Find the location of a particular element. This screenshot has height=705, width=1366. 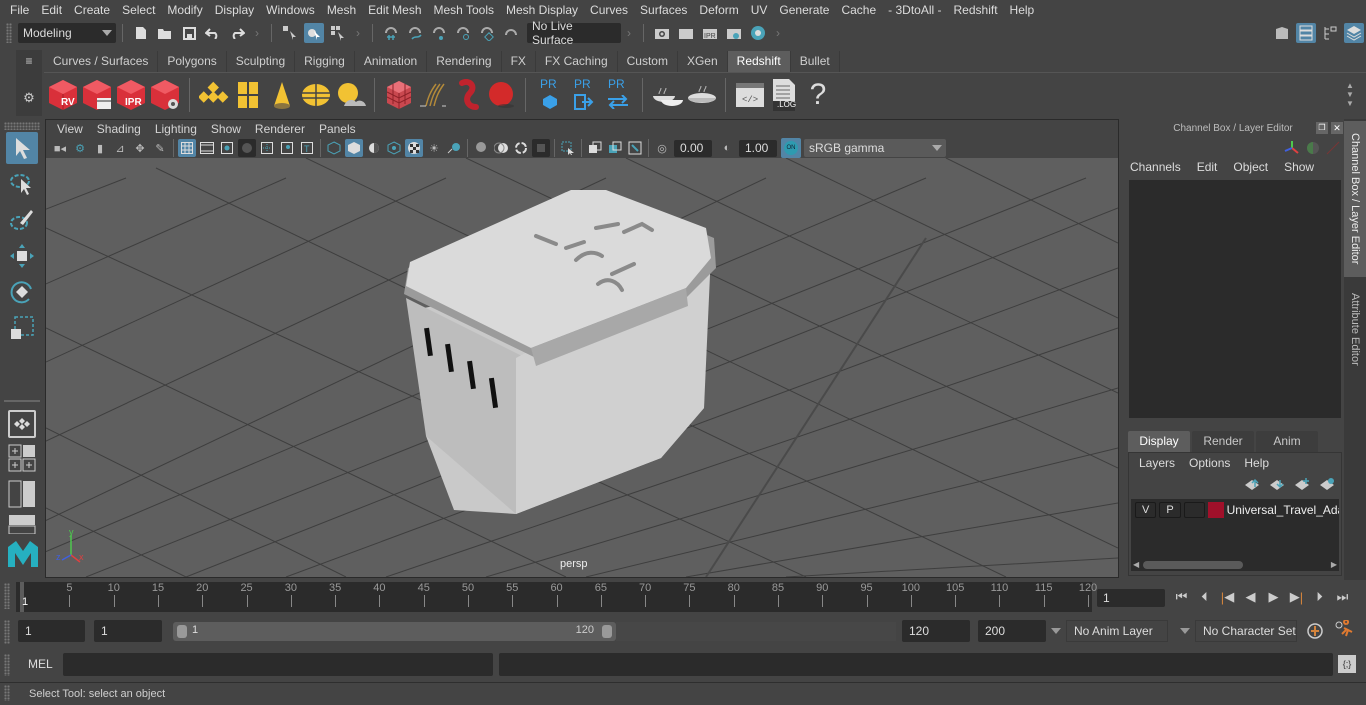

viewport-menu-shading: Shading is located at coordinates (119, 129).